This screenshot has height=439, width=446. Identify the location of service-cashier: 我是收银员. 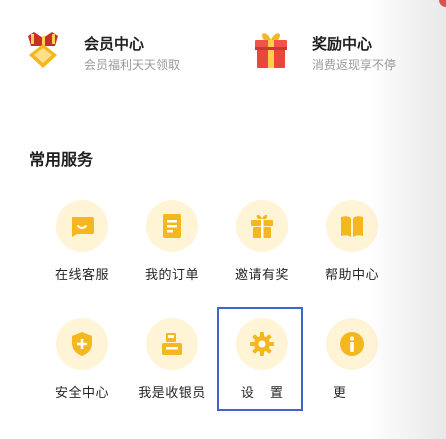
(172, 359).